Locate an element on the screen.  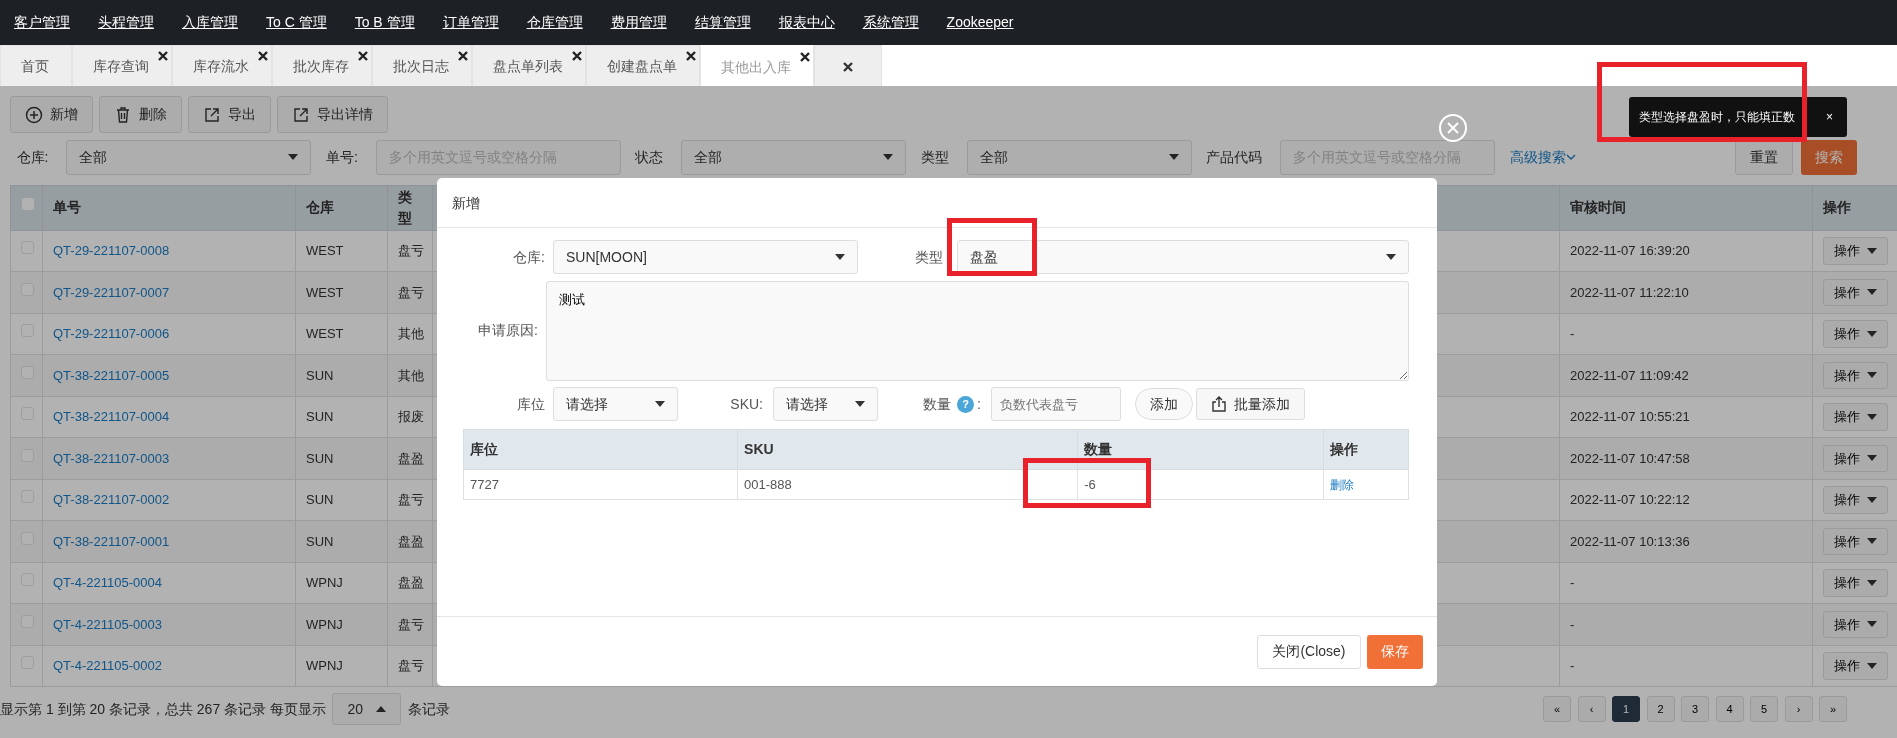
order-number-link: QT-4-221105-0002 is located at coordinates (107, 665).